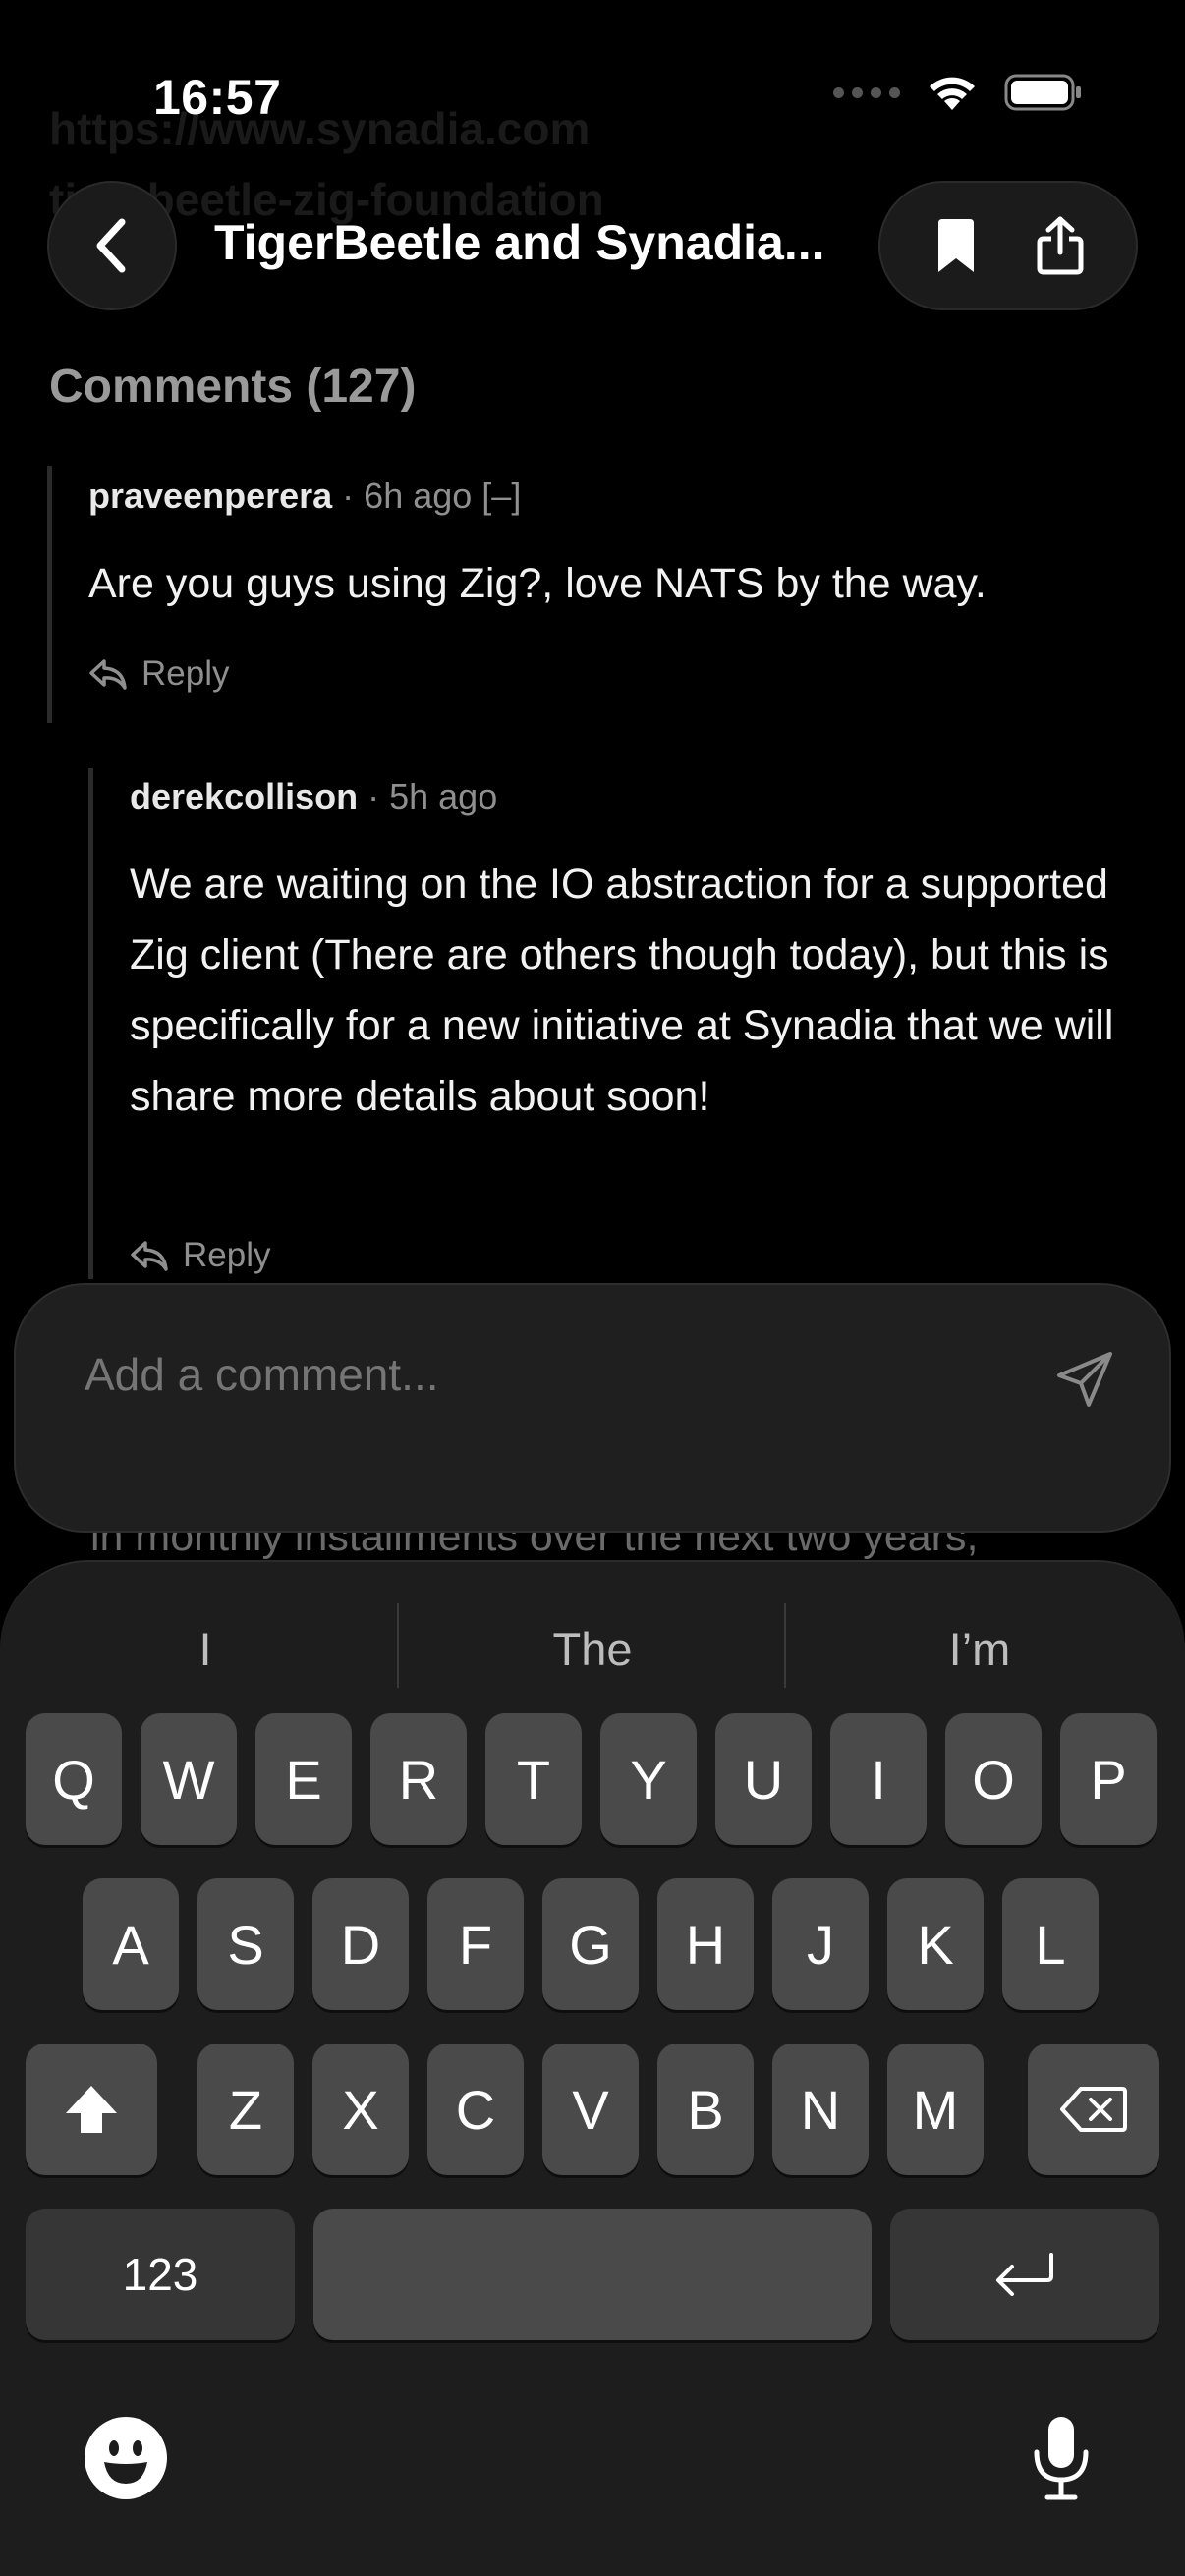 Image resolution: width=1185 pixels, height=2576 pixels. I want to click on share-button, so click(1061, 245).